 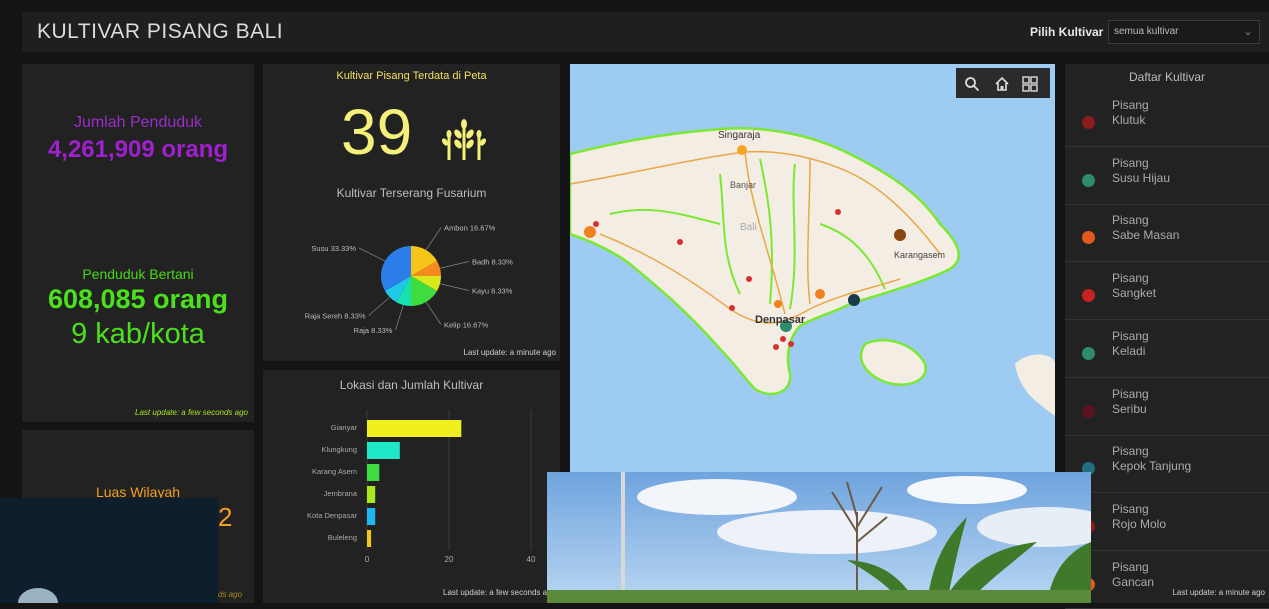 I want to click on pie-slice-label: Kelip 16.67%, so click(x=466, y=325).